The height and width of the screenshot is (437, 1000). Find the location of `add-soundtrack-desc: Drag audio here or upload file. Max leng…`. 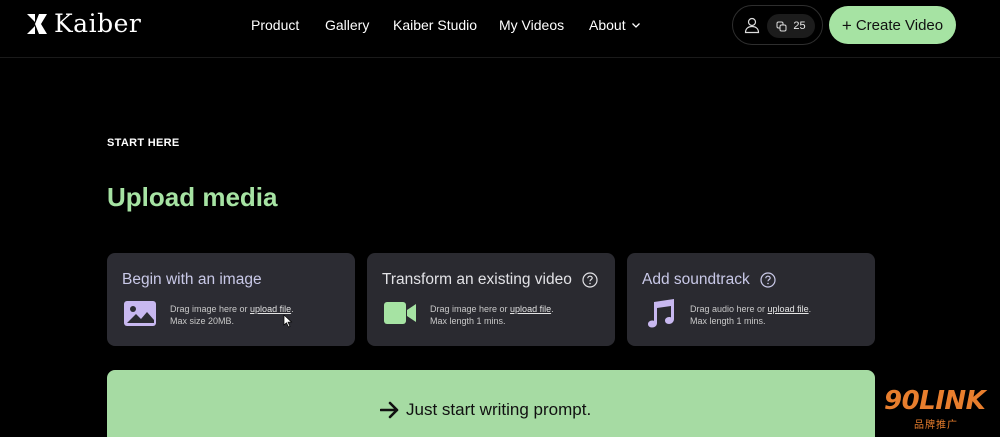

add-soundtrack-desc: Drag audio here or upload file. Max leng… is located at coordinates (750, 315).